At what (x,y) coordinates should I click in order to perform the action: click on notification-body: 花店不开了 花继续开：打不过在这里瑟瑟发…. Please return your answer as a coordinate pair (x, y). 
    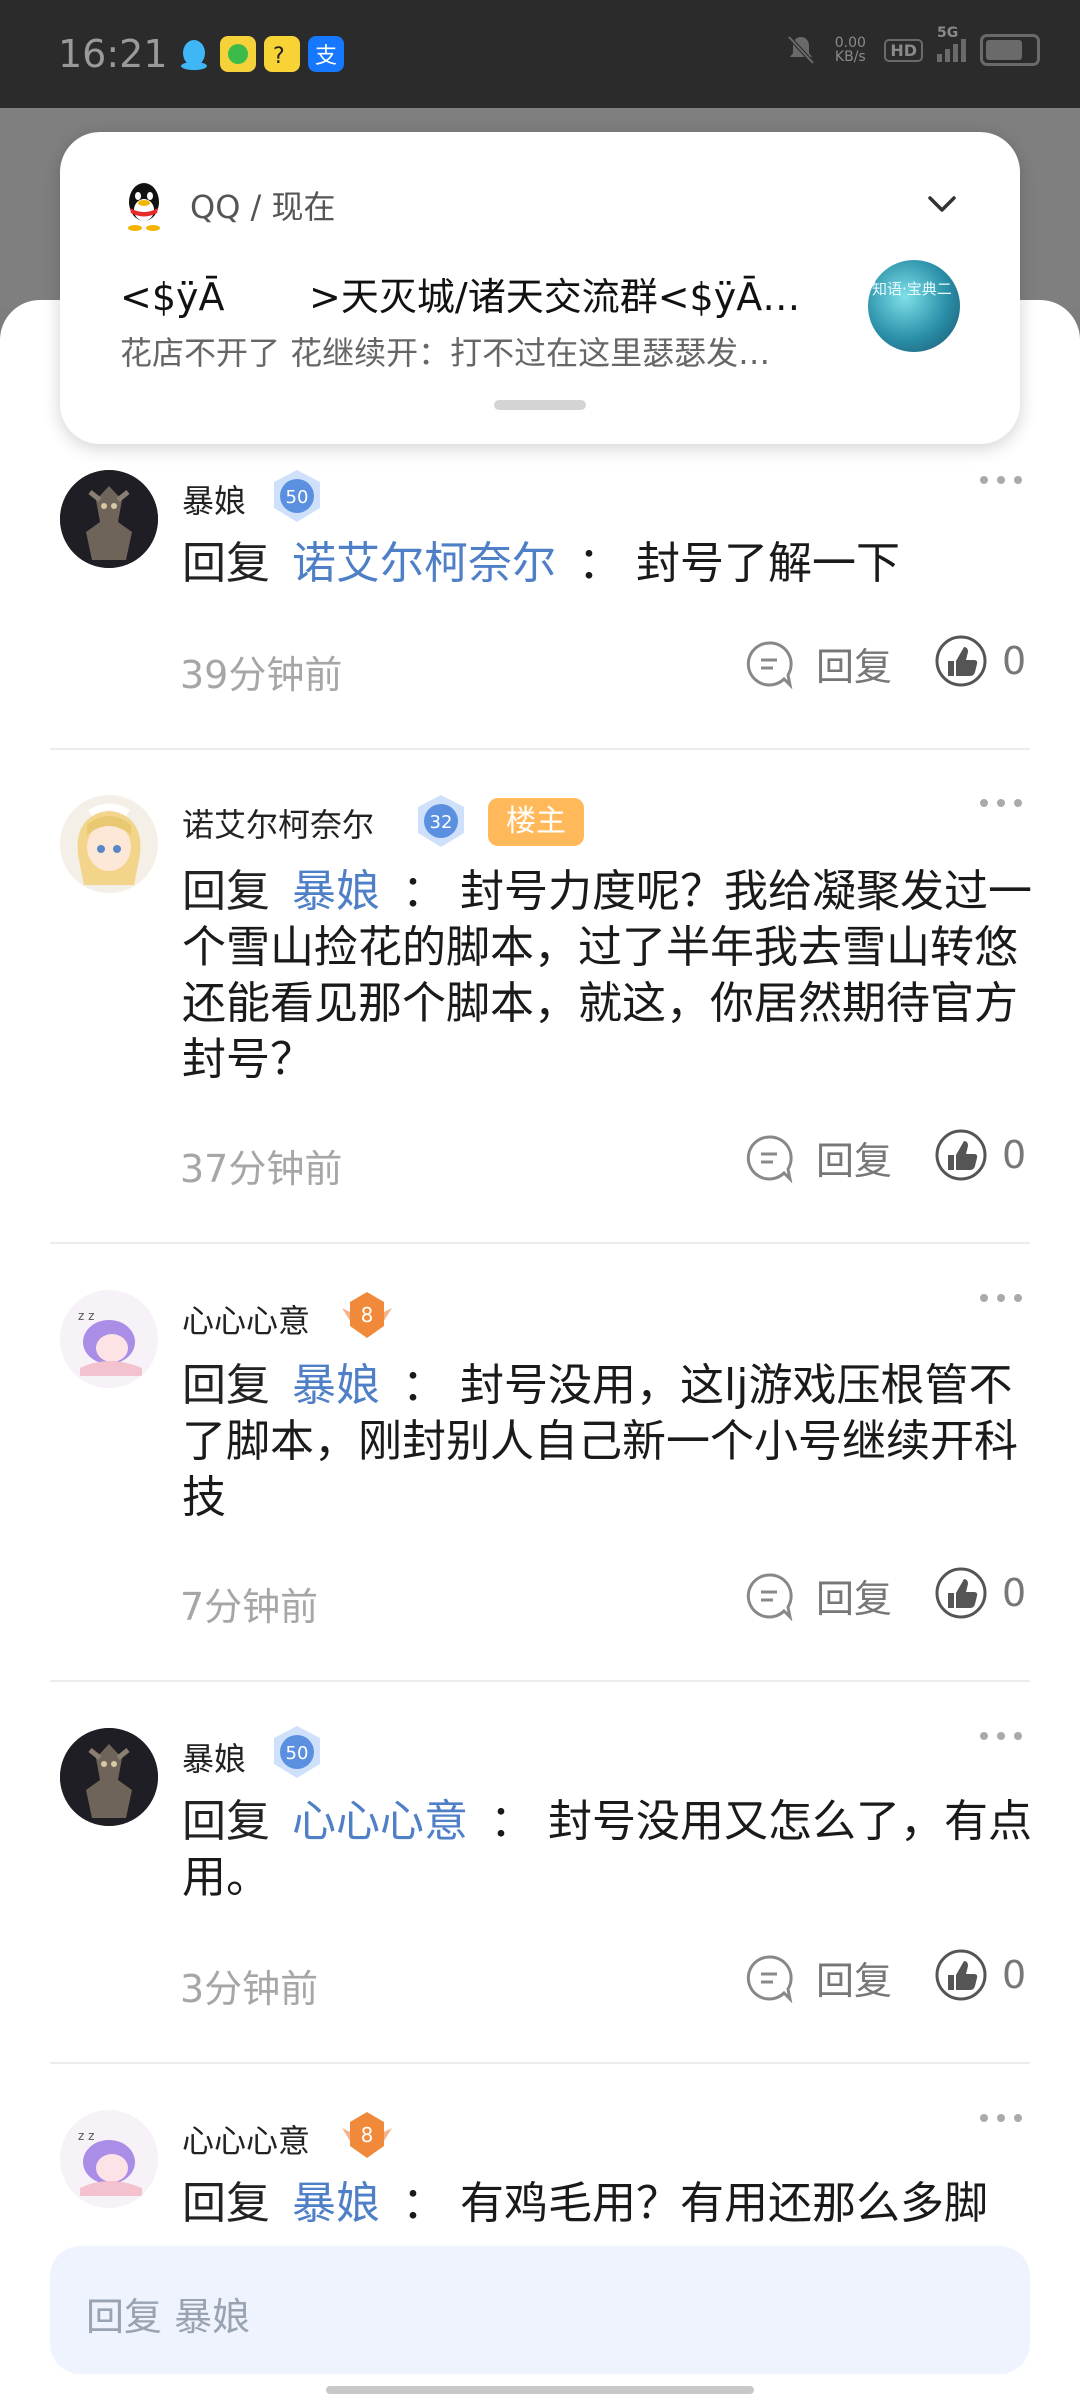
    Looking at the image, I should click on (445, 353).